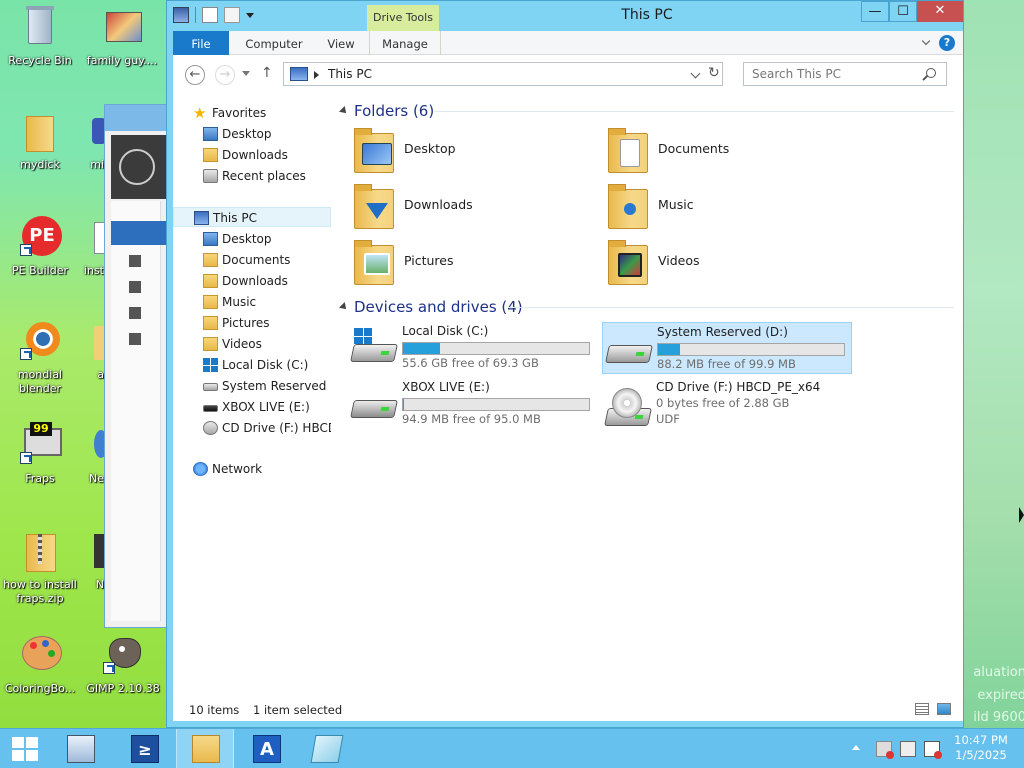 The image size is (1024, 768). Describe the element at coordinates (944, 709) in the screenshot. I see `large-icons-view-icon` at that location.